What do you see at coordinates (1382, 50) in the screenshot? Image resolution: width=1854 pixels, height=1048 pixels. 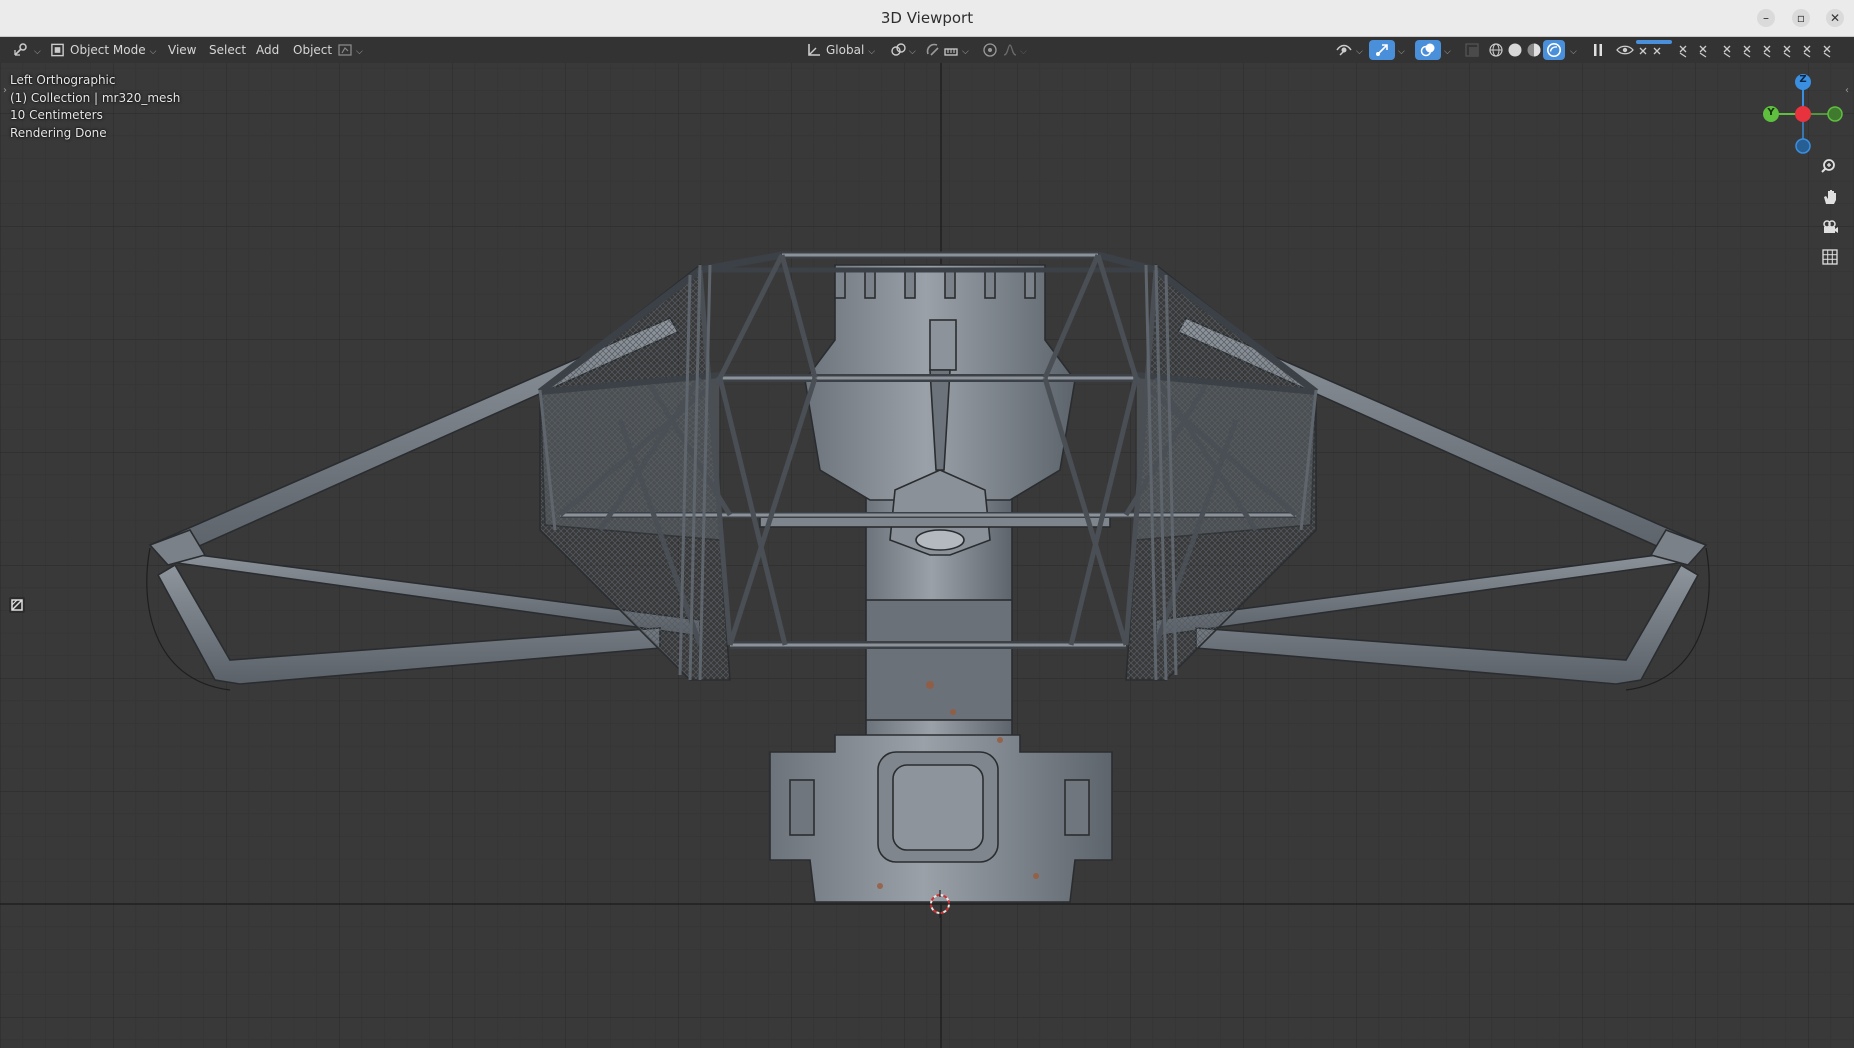 I see `gizmo-icon` at bounding box center [1382, 50].